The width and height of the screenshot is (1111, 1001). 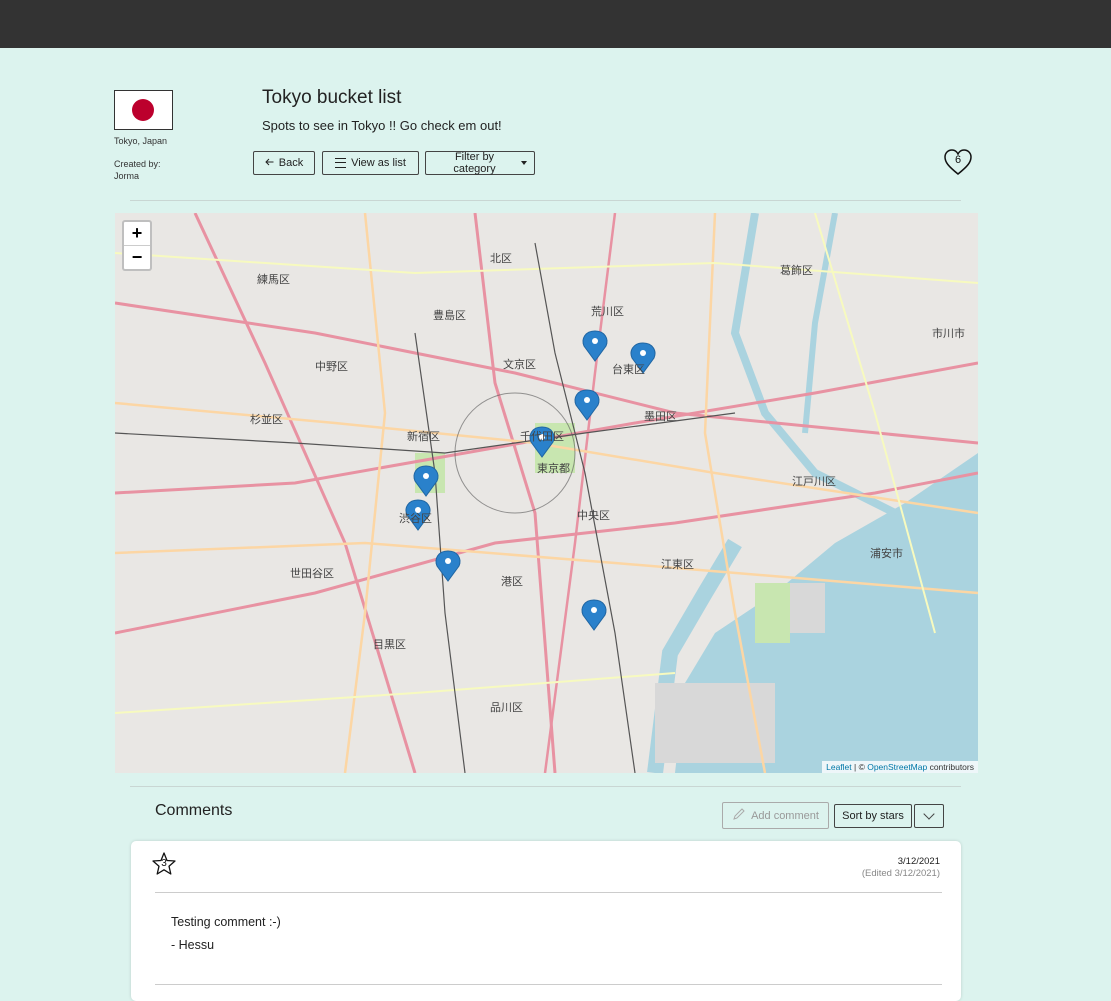 What do you see at coordinates (137, 234) in the screenshot?
I see `zoom-in-button: +` at bounding box center [137, 234].